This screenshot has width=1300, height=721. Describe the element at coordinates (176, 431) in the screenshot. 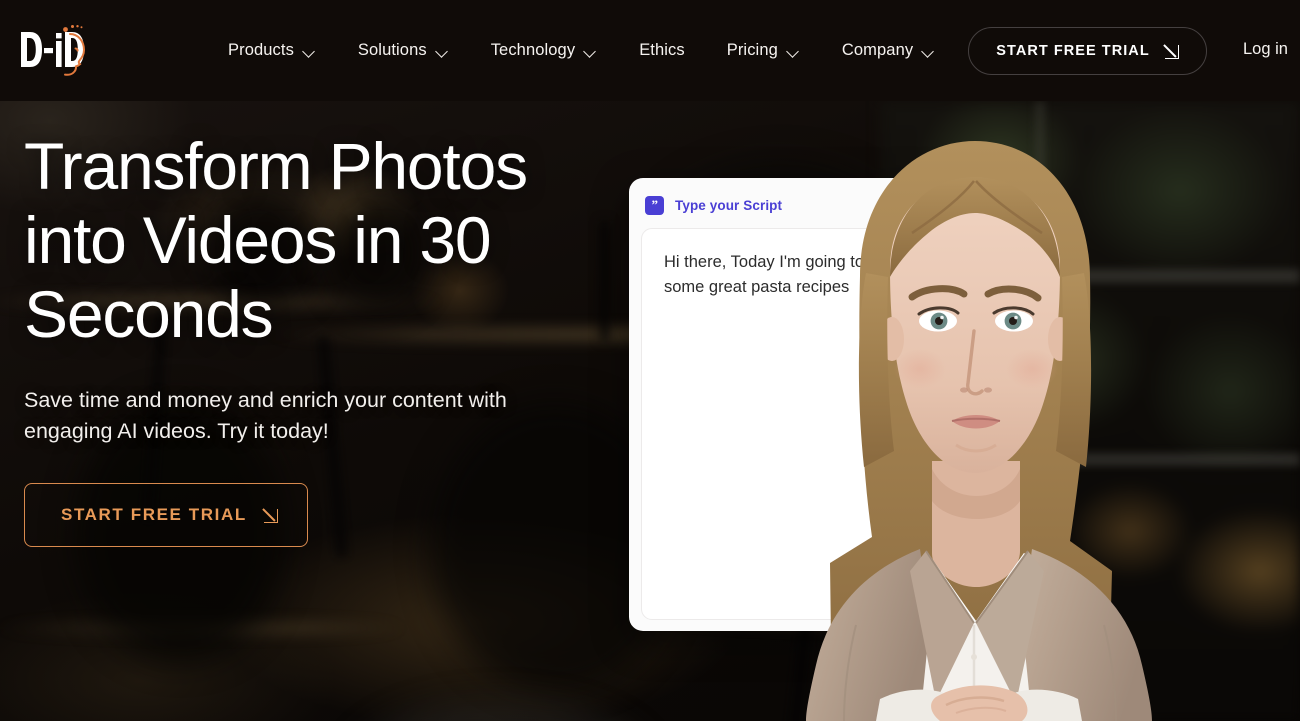

I see `hero-subtitle-line: engaging AI videos. Try it today!` at that location.